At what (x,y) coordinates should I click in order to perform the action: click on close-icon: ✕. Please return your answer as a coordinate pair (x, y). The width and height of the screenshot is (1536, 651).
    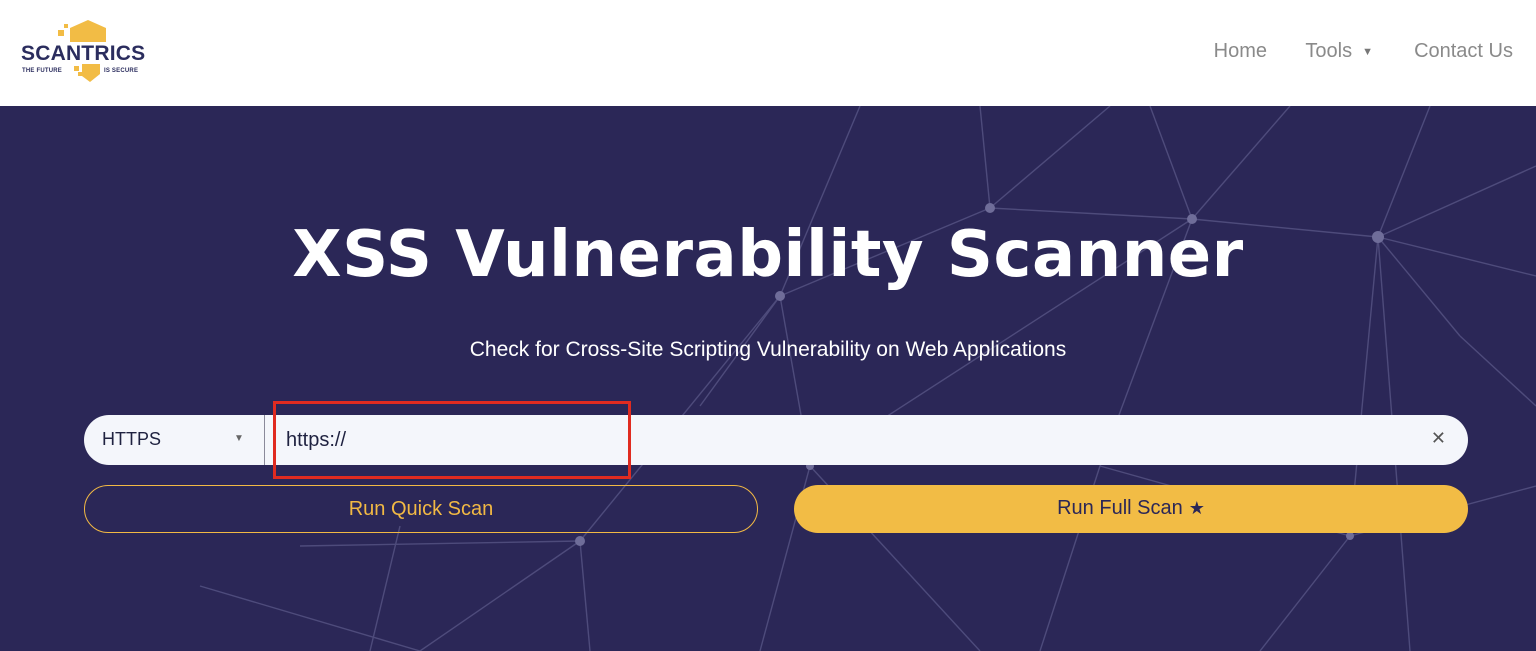
    Looking at the image, I should click on (1438, 438).